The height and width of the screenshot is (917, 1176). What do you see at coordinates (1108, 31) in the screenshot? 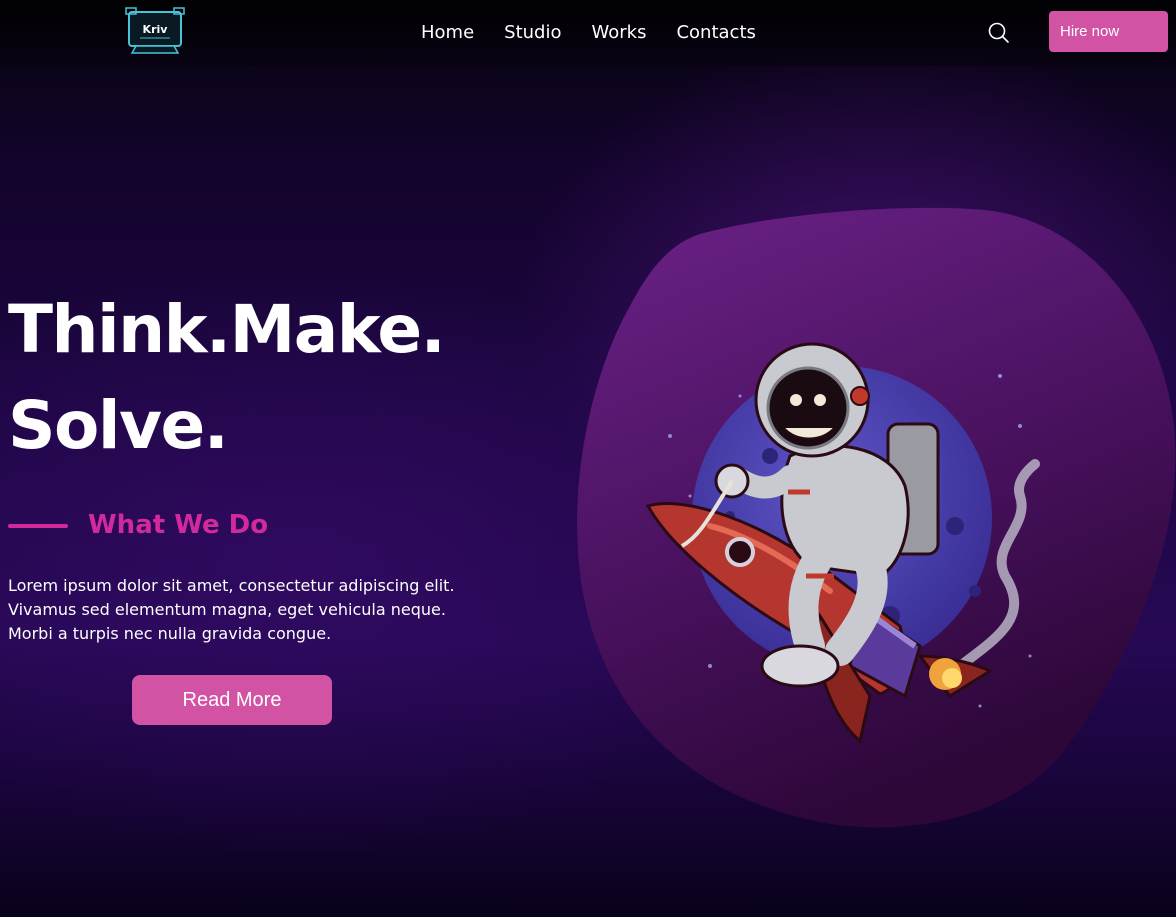
I see `hire-now-button: Hire now` at bounding box center [1108, 31].